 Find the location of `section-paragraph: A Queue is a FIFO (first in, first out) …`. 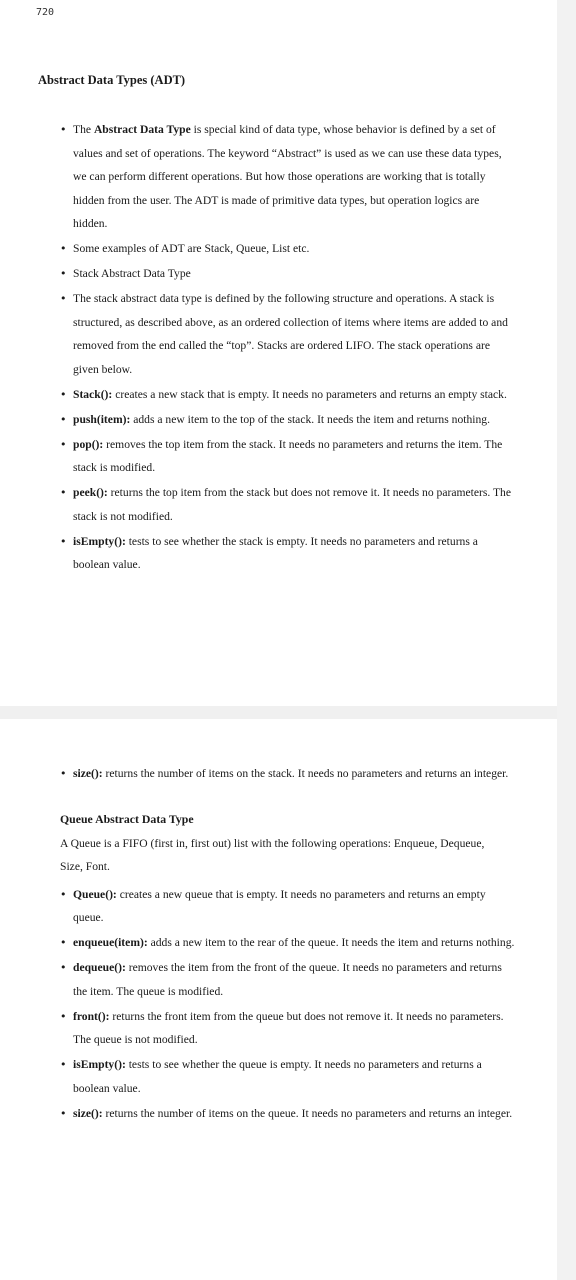

section-paragraph: A Queue is a FIFO (first in, first out) … is located at coordinates (272, 855).